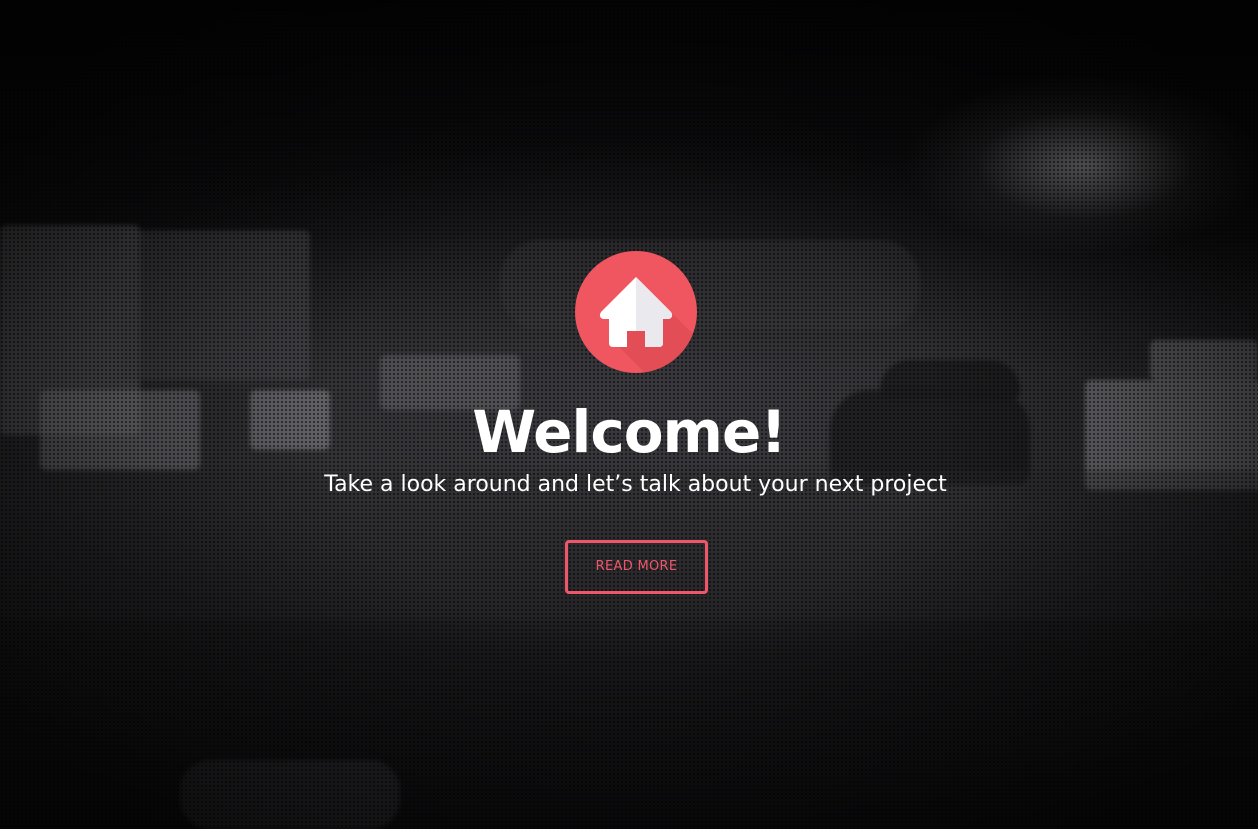  What do you see at coordinates (629, 432) in the screenshot?
I see `page-title: Welcome!` at bounding box center [629, 432].